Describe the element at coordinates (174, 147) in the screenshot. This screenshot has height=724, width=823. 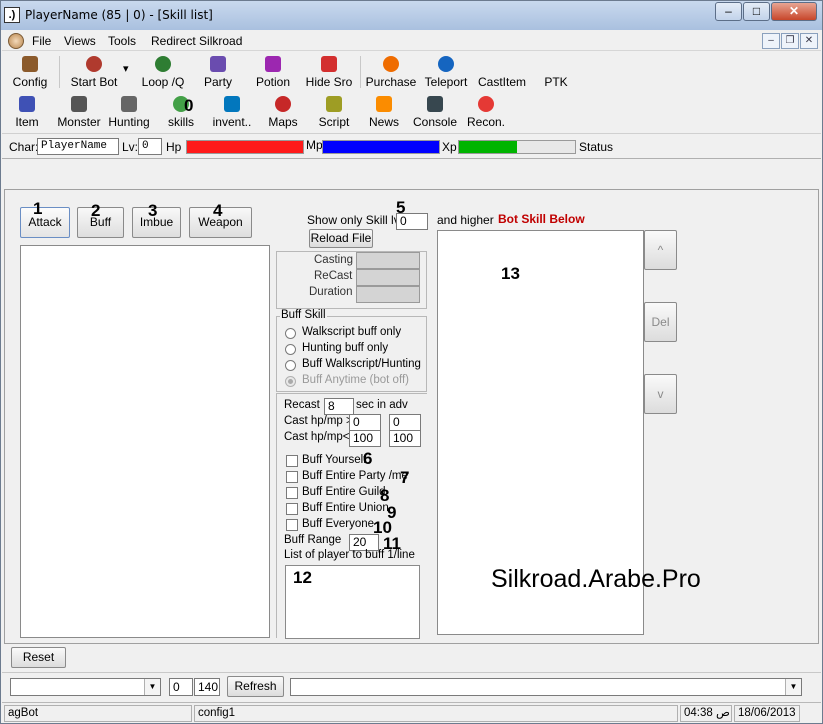
I see `hp-label: Hp` at that location.